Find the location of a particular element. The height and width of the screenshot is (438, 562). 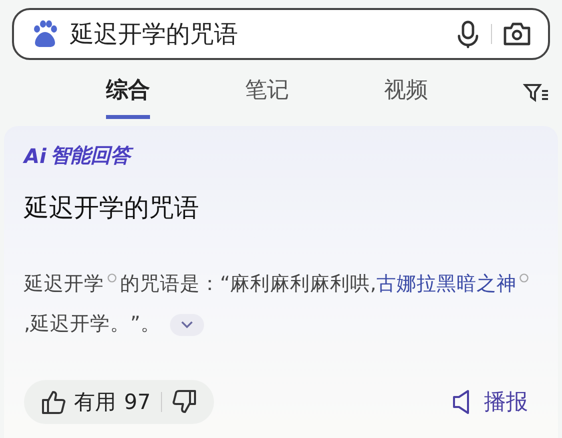

thumbs-down-icon is located at coordinates (185, 402).